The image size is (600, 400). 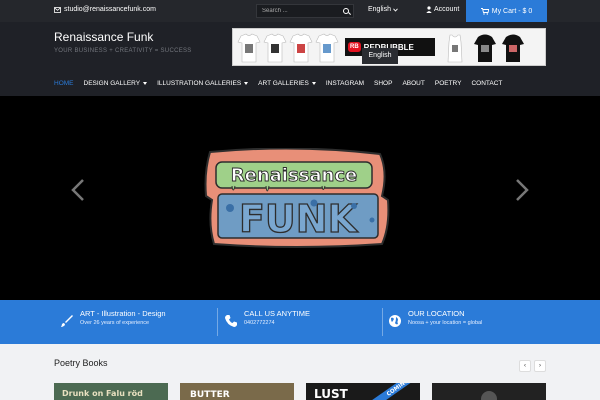 What do you see at coordinates (522, 190) in the screenshot?
I see `slider-next-arrow-icon` at bounding box center [522, 190].